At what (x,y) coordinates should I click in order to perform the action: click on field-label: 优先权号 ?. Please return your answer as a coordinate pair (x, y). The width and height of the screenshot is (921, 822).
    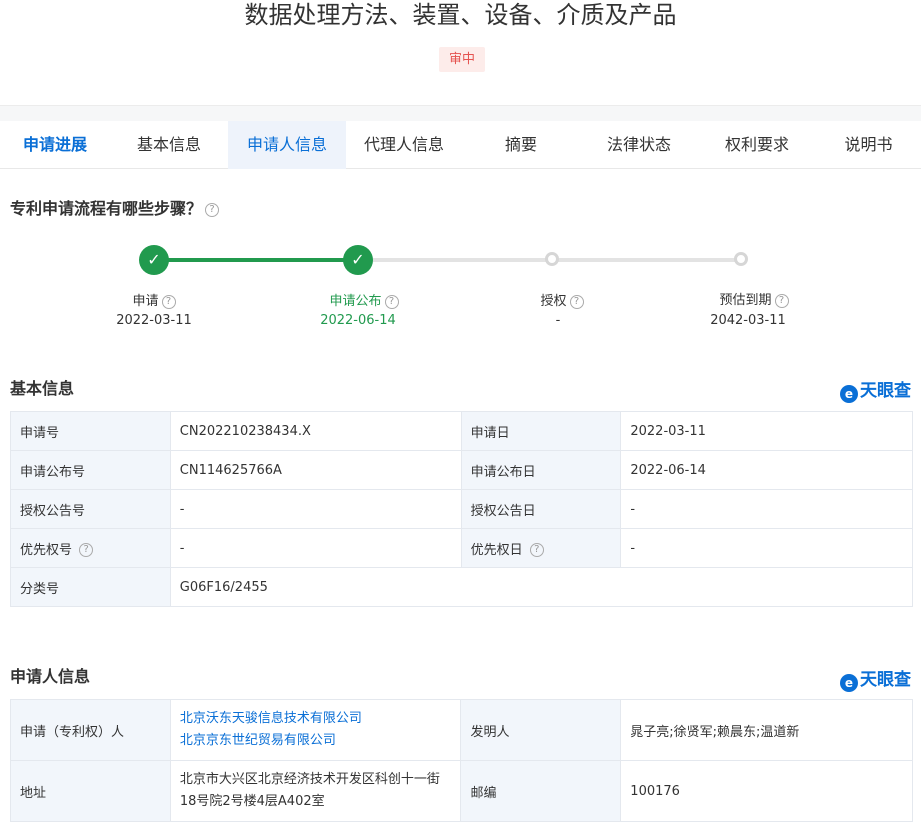
    Looking at the image, I should click on (90, 548).